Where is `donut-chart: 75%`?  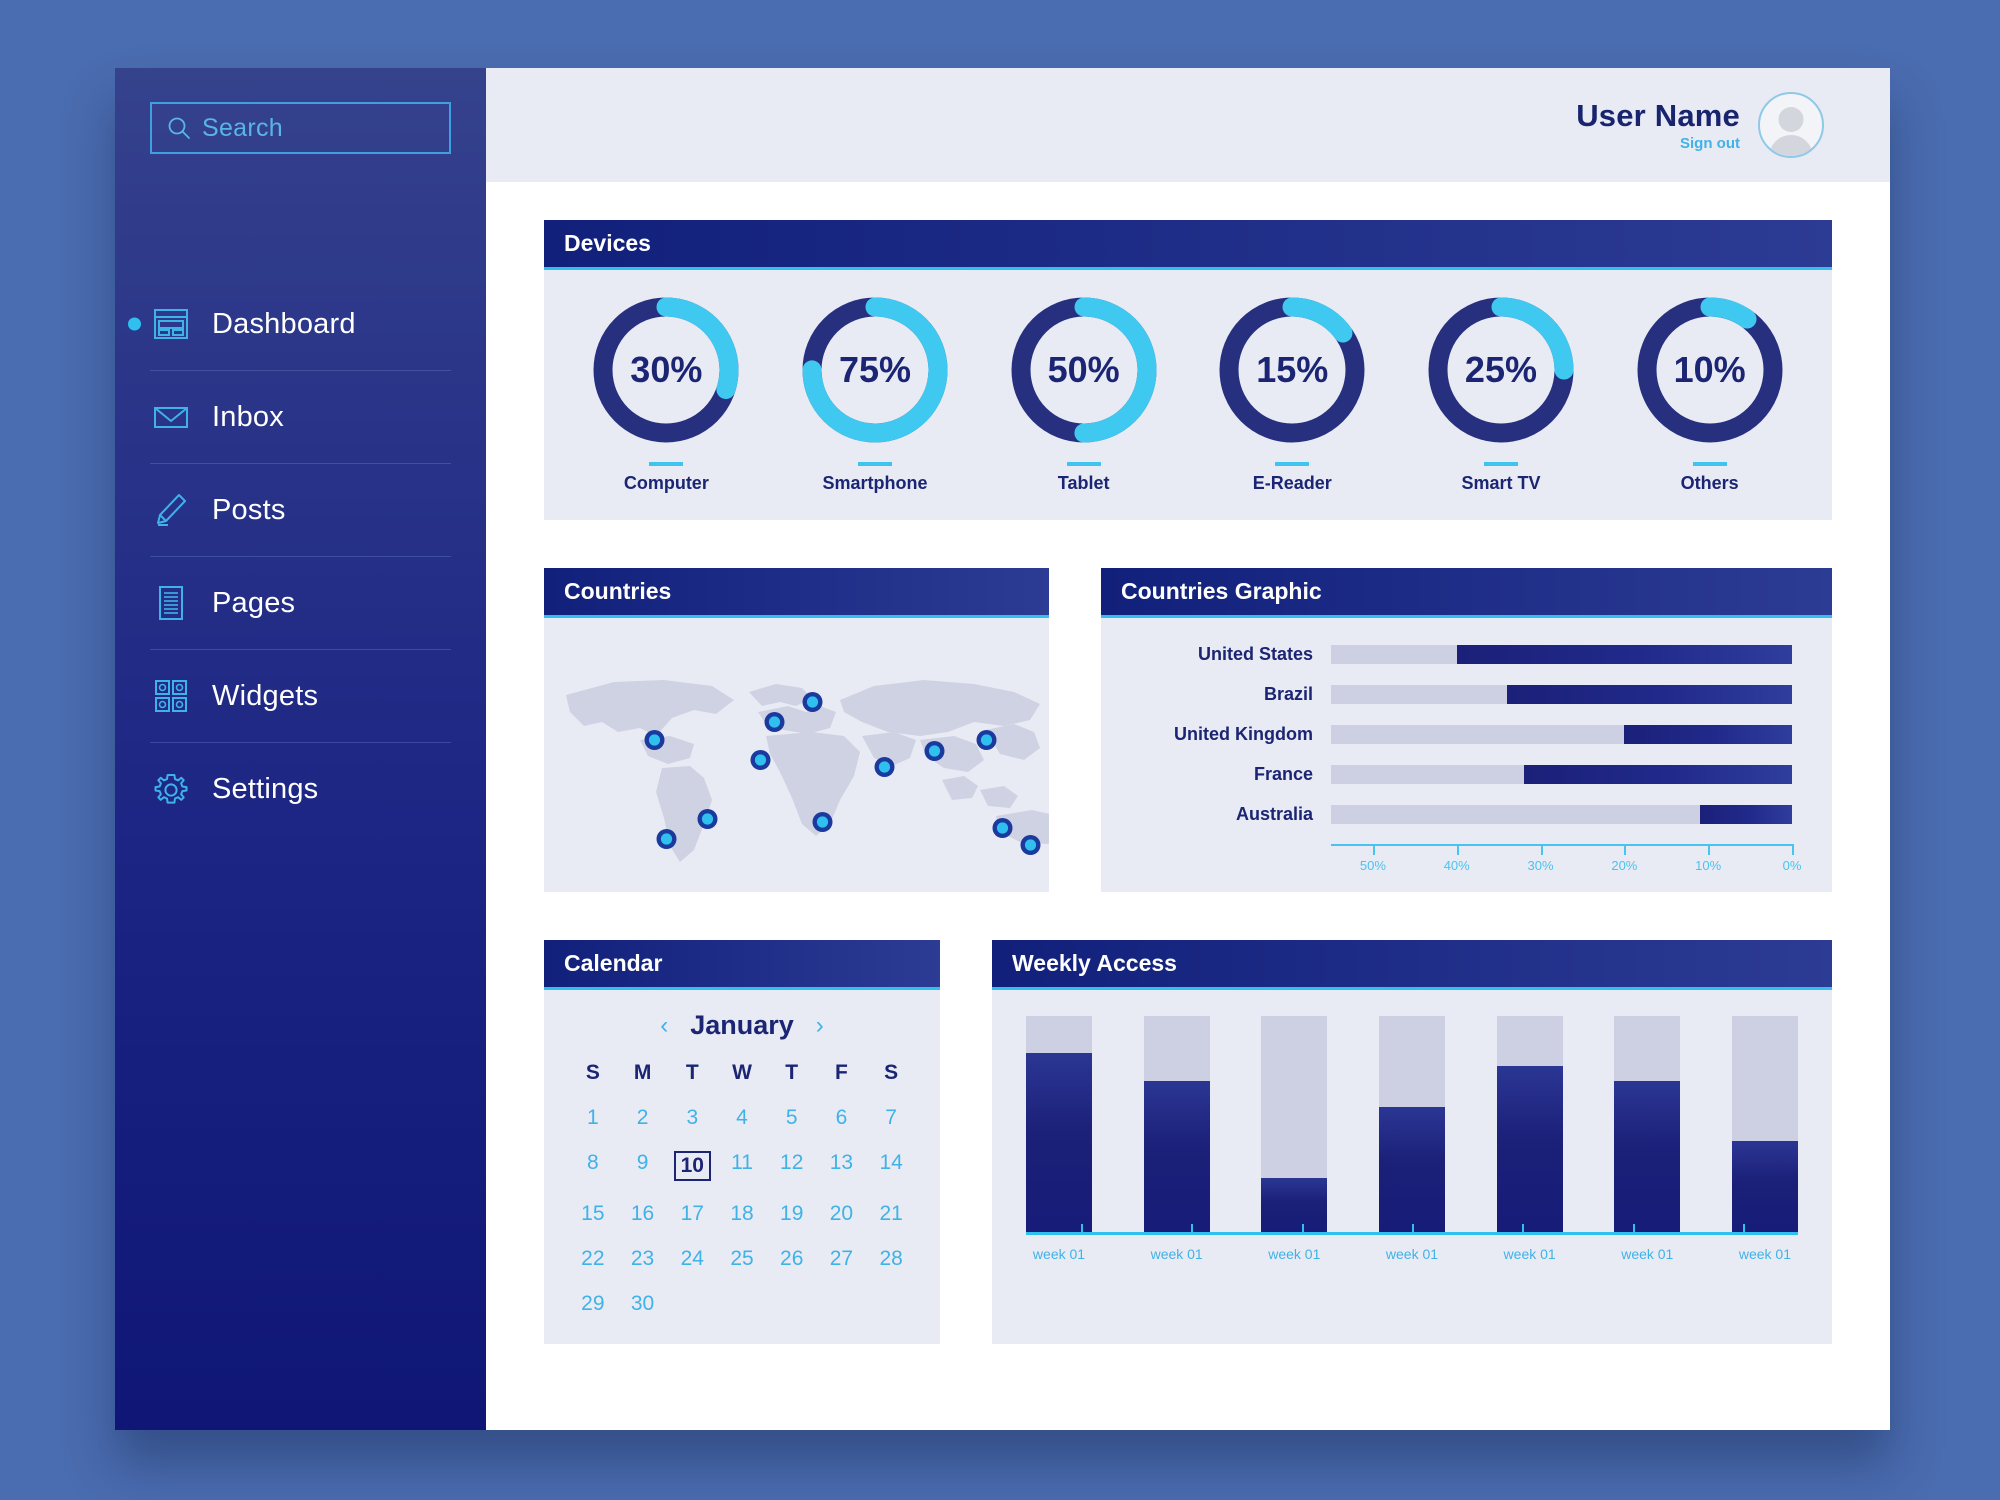
donut-chart: 75% is located at coordinates (875, 370).